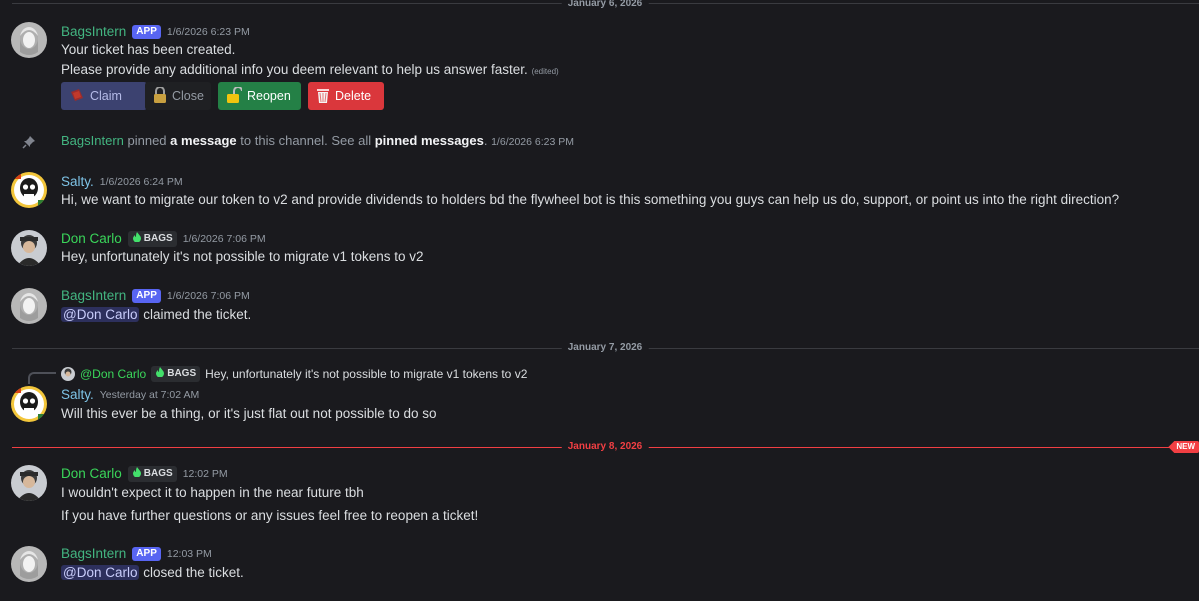 This screenshot has height=601, width=1199. I want to click on date-divider-label: January 6, 2026, so click(605, 5).